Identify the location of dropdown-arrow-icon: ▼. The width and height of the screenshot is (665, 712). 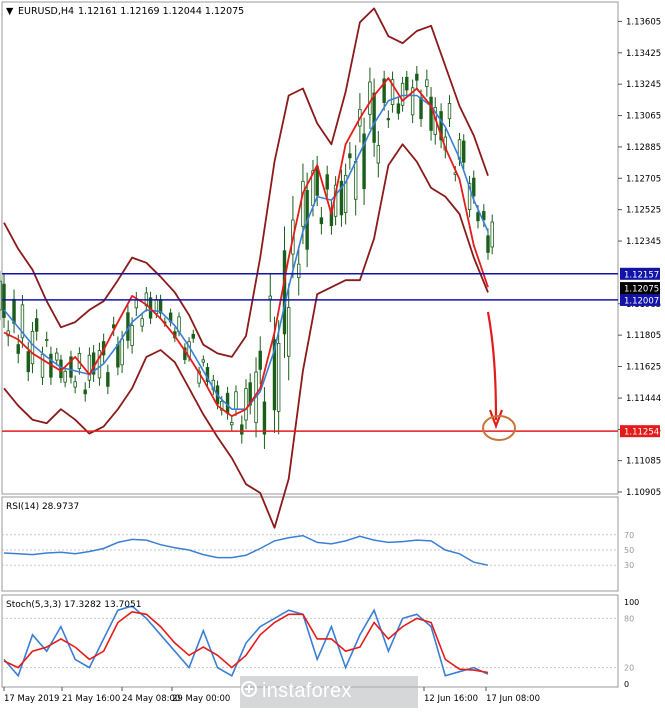
(10, 11).